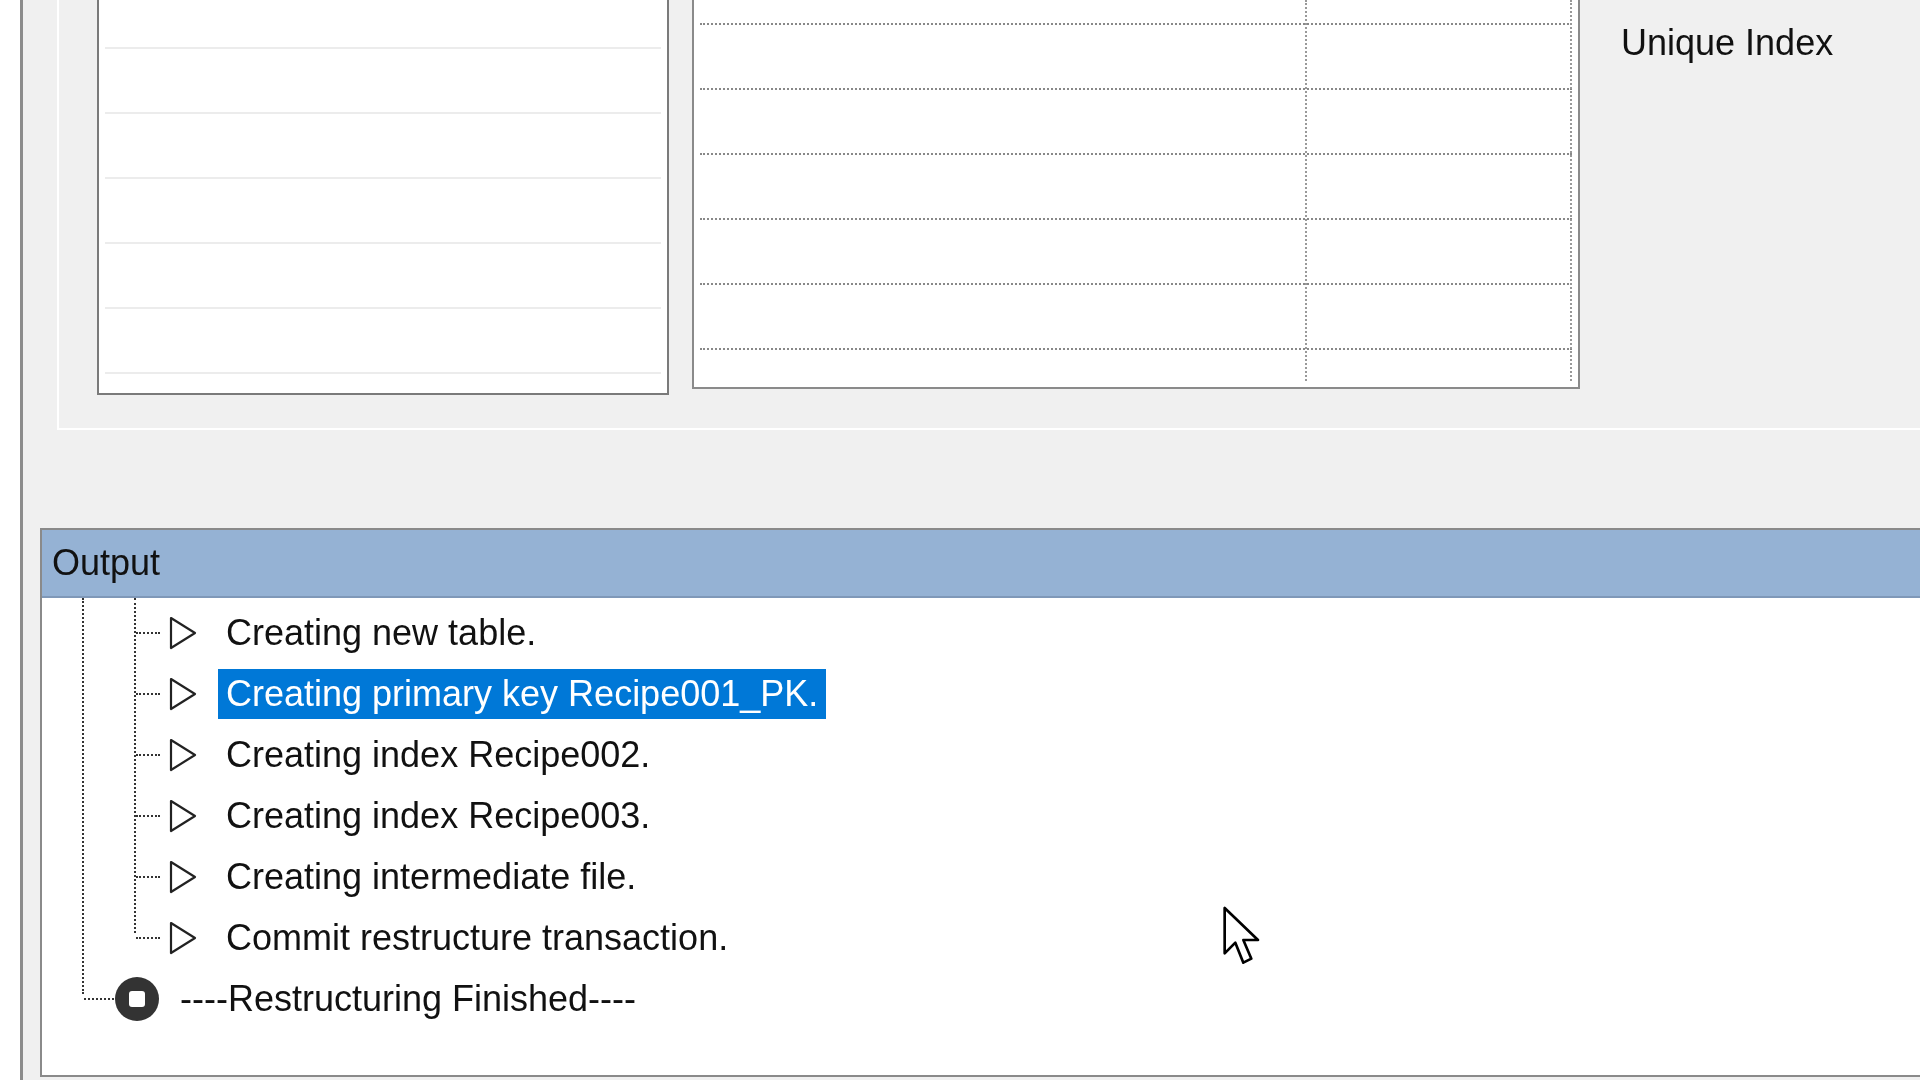 This screenshot has width=1920, height=1080. Describe the element at coordinates (106, 563) in the screenshot. I see `output-title: Output` at that location.